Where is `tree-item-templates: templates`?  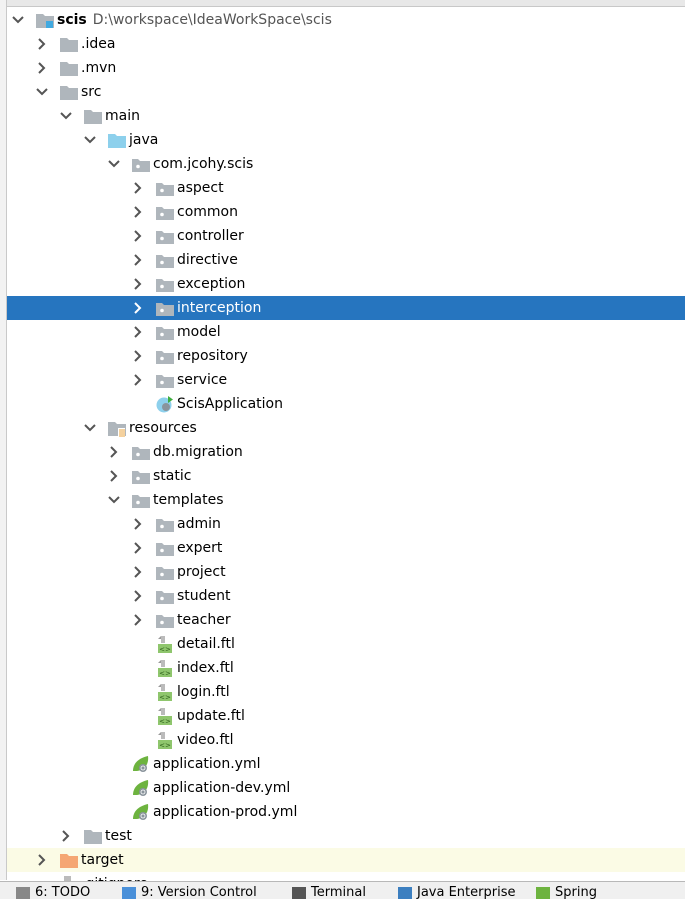
tree-item-templates: templates is located at coordinates (346, 500).